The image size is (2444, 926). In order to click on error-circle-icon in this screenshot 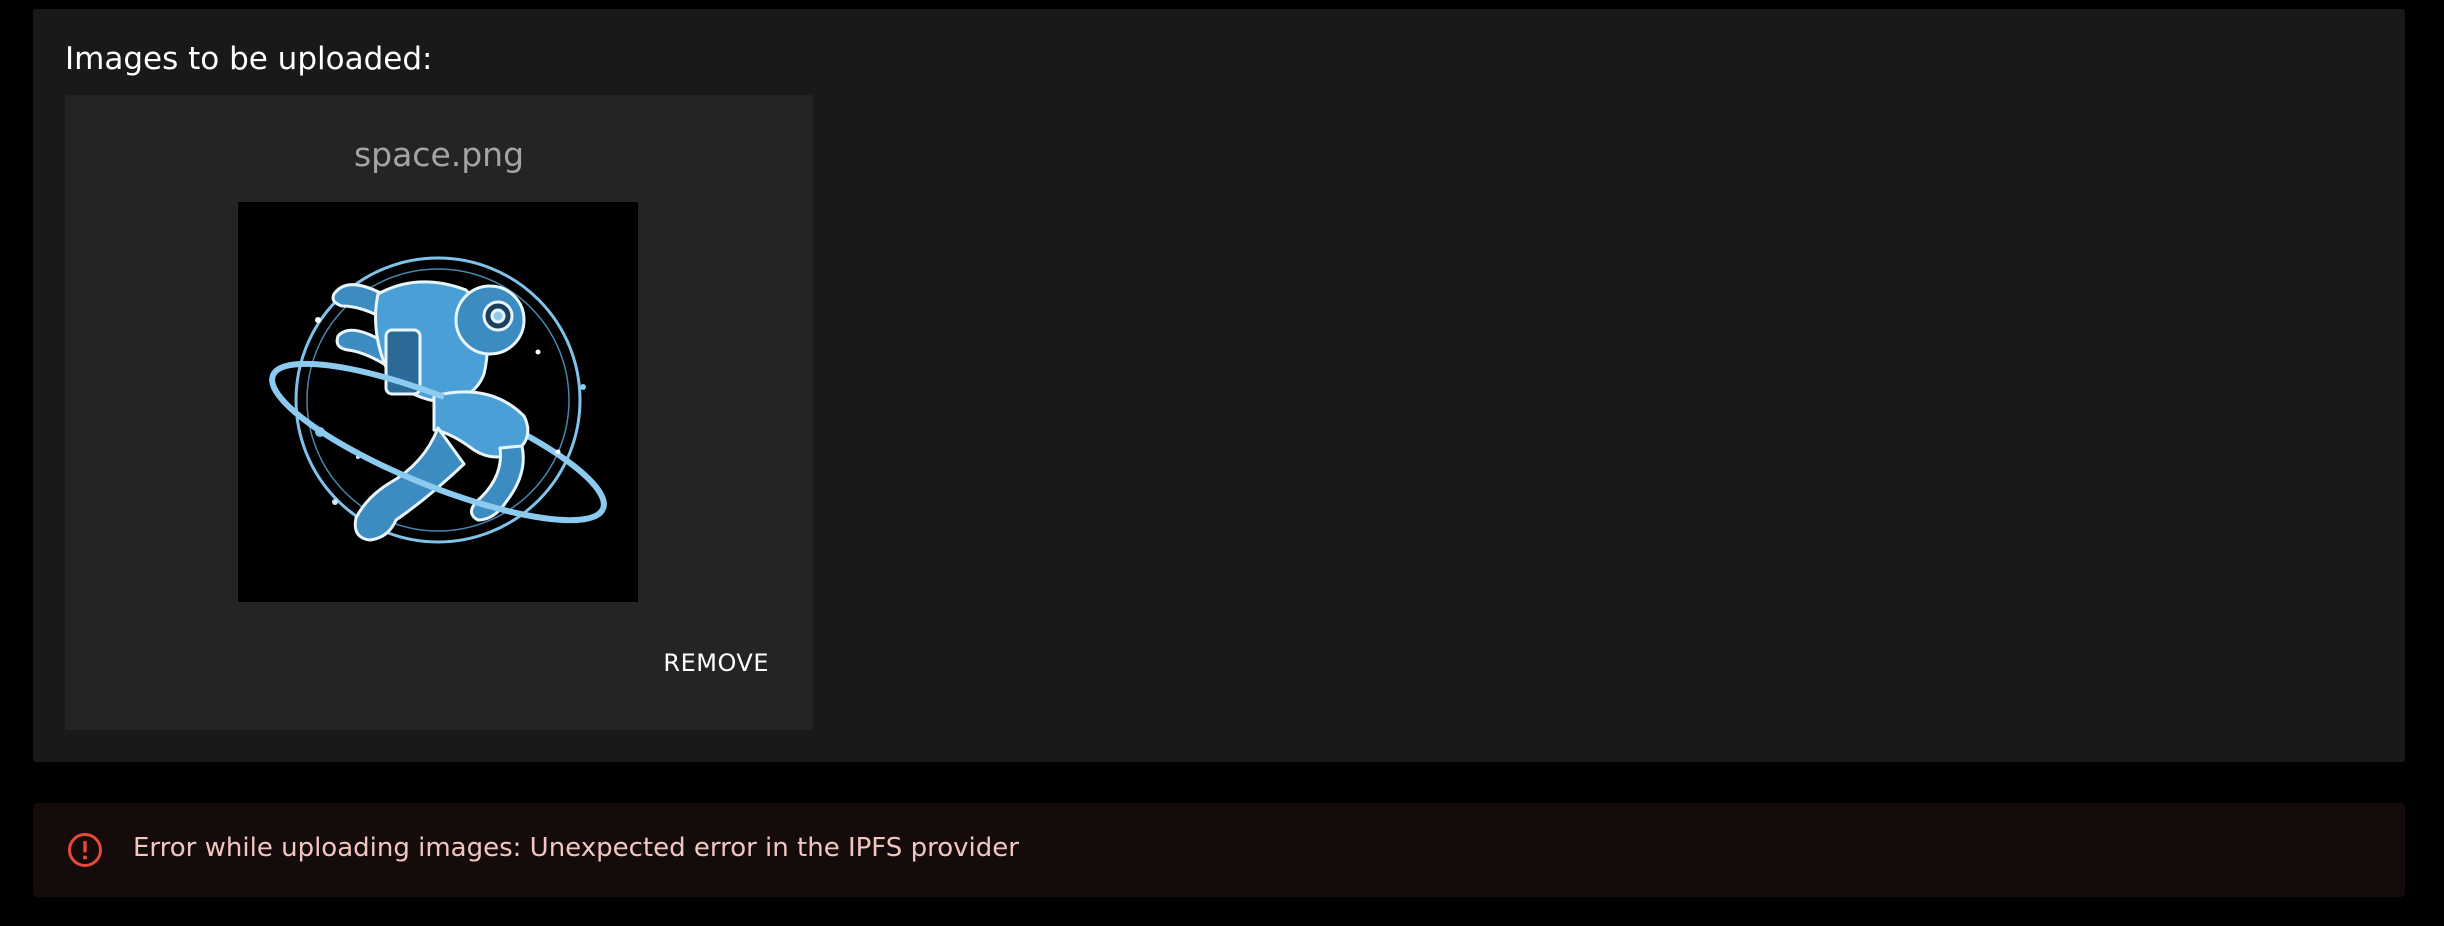, I will do `click(85, 850)`.